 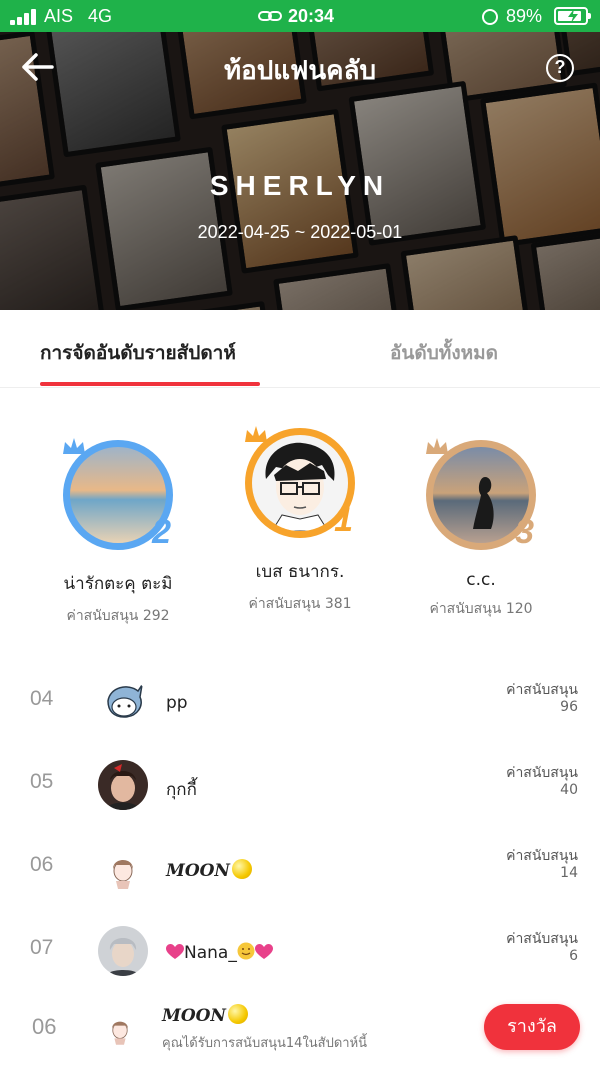 I want to click on smiling-face-icon, so click(x=246, y=951).